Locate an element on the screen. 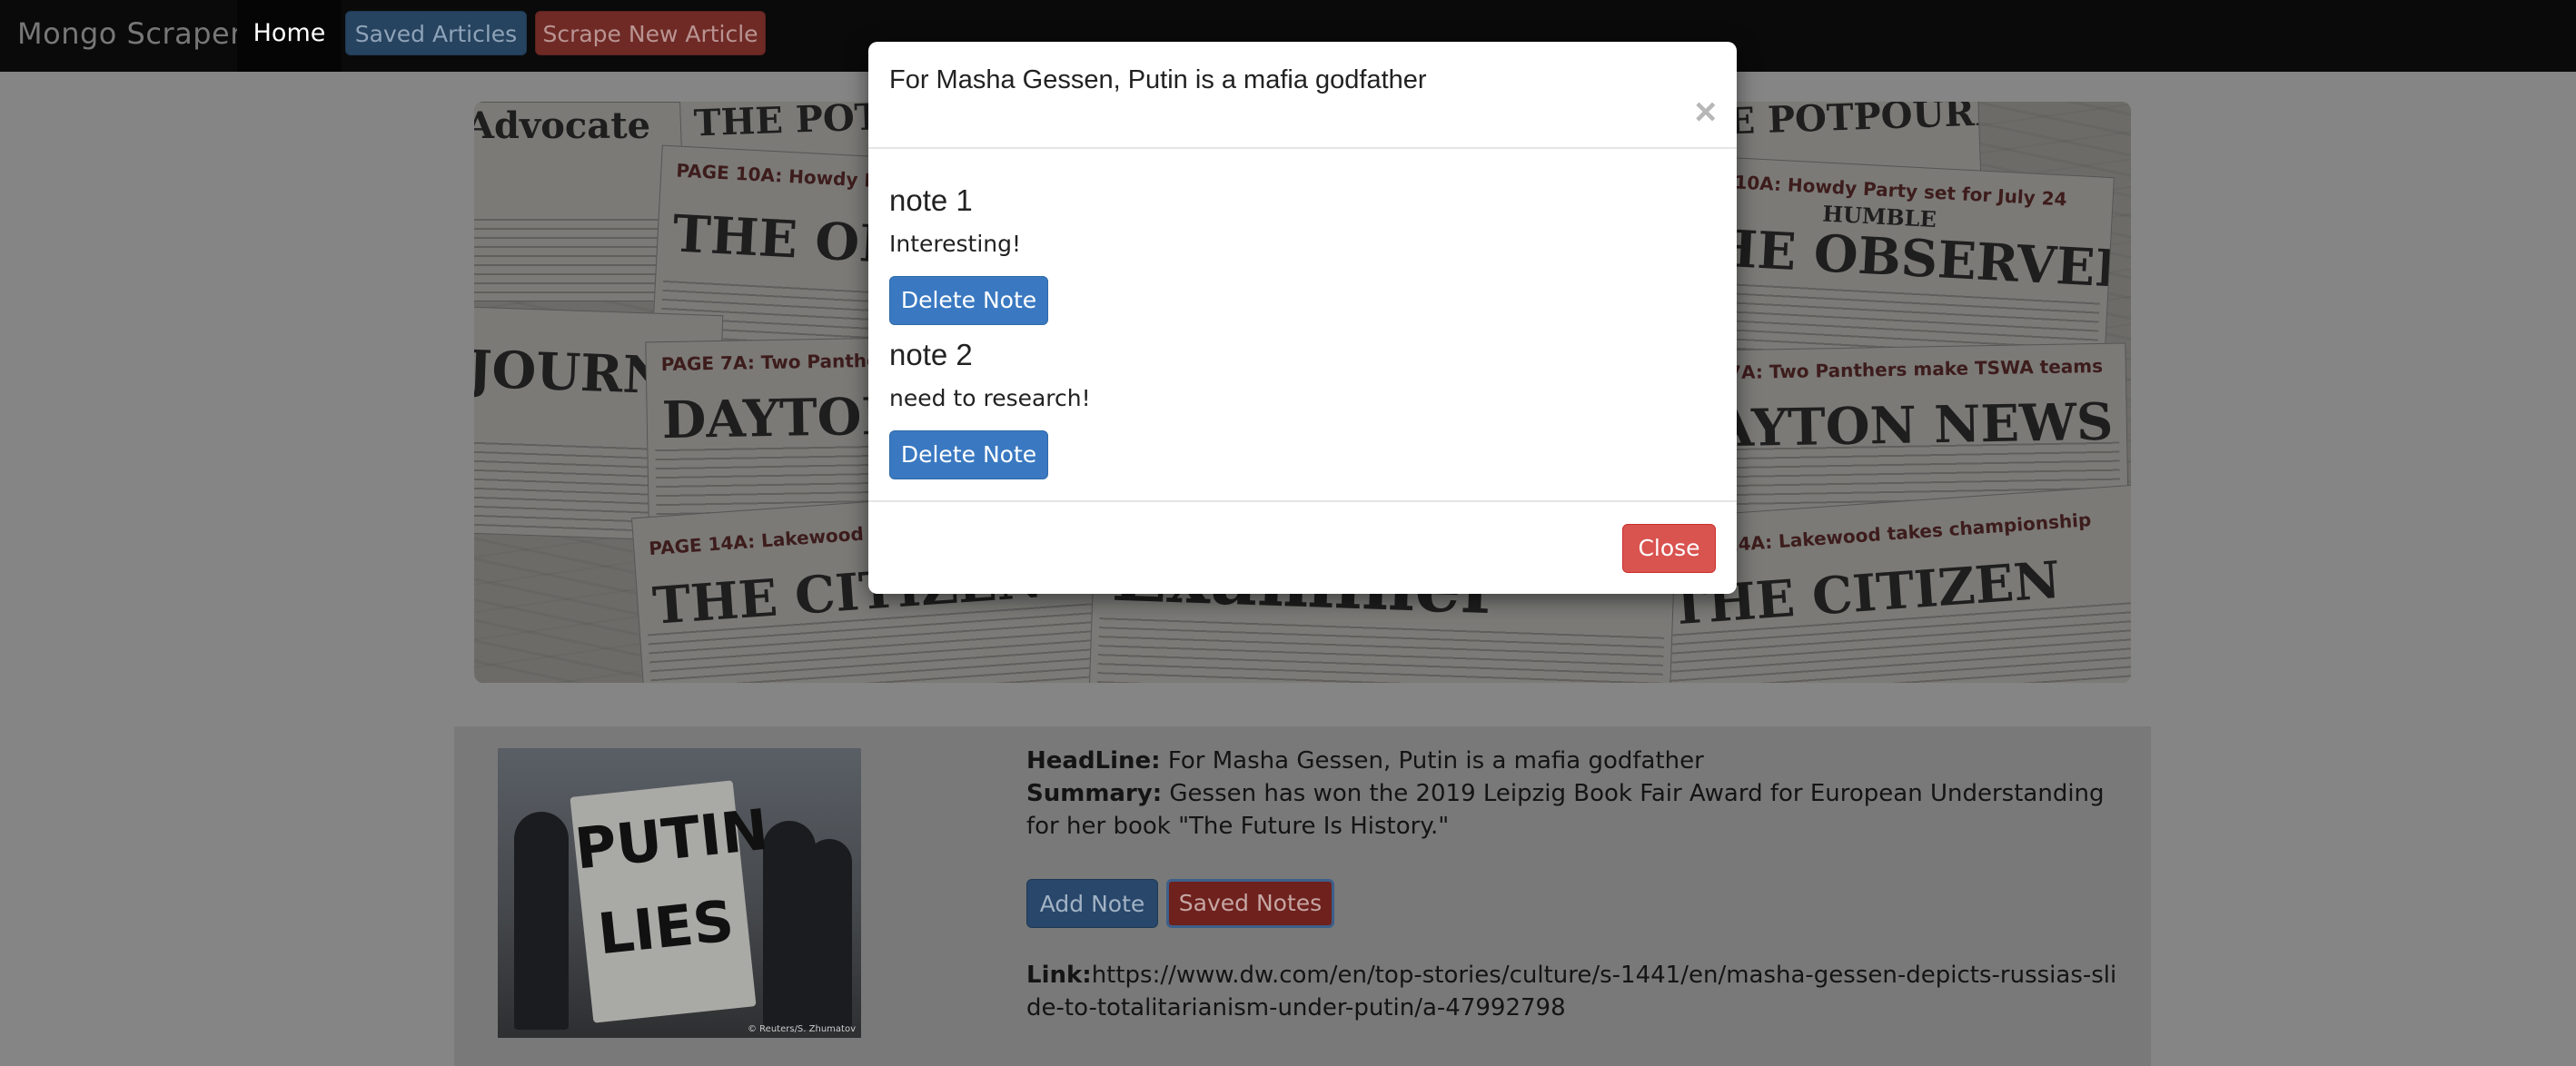  note-title: note 2 is located at coordinates (931, 354).